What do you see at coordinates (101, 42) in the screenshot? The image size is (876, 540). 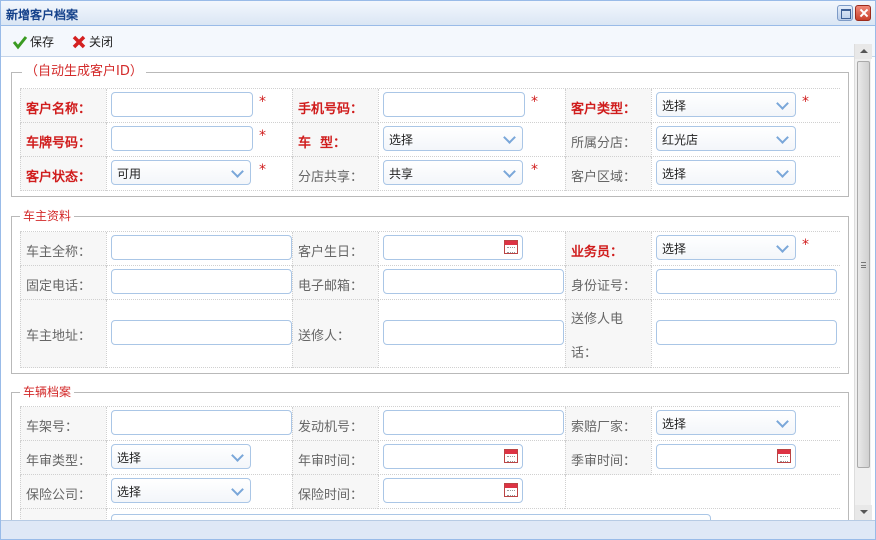 I see `close-label: 关闭` at bounding box center [101, 42].